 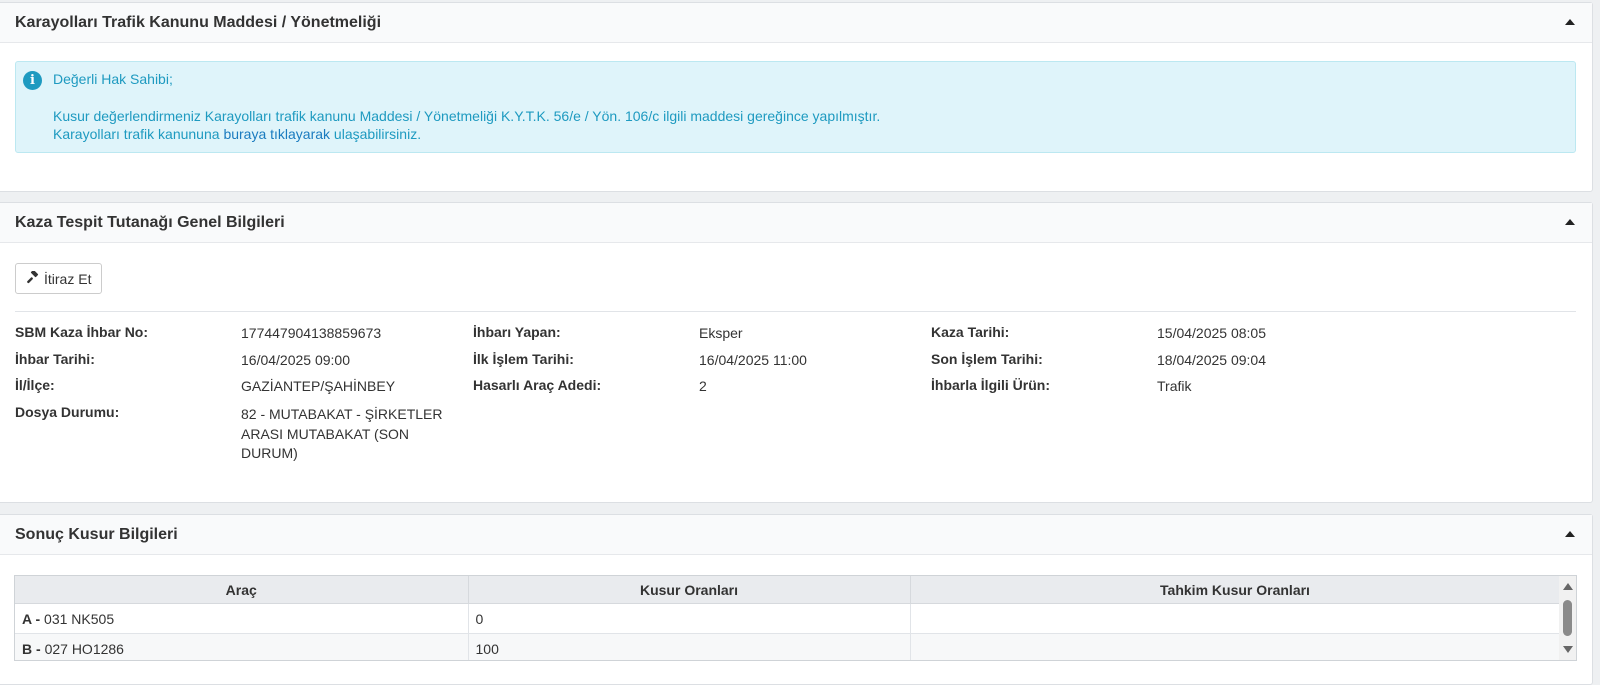 I want to click on scroll-up-arrow-icon, so click(x=1568, y=586).